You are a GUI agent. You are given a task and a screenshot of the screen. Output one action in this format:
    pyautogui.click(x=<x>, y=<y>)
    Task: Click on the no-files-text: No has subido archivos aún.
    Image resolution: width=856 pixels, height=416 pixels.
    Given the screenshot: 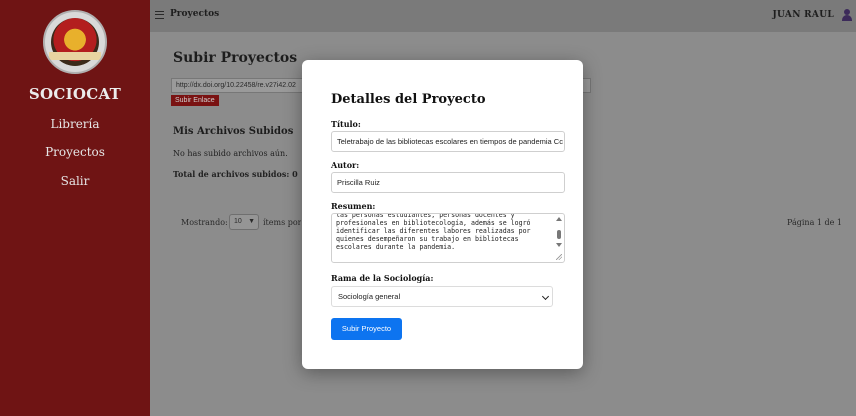 What is the action you would take?
    pyautogui.click(x=230, y=153)
    